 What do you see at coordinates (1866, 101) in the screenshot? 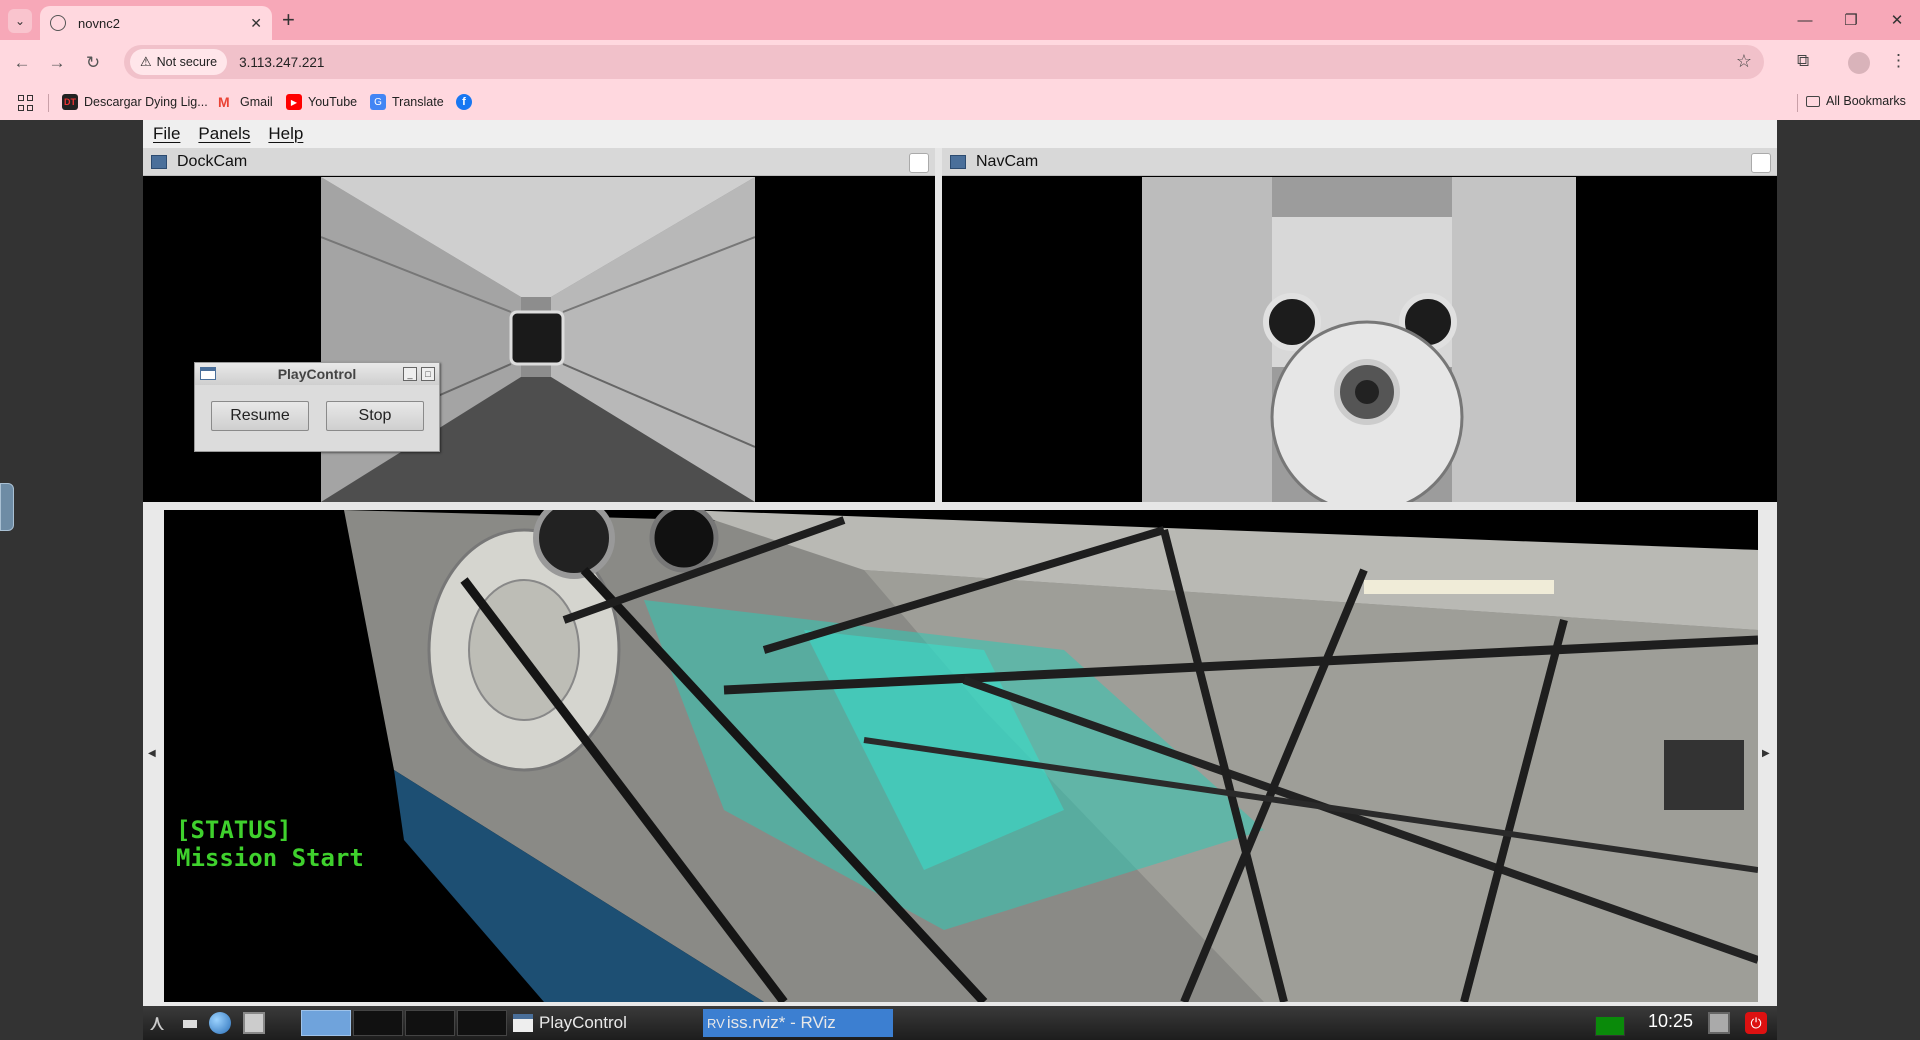
I see `all-bookmarks-label: All Bookmarks` at bounding box center [1866, 101].